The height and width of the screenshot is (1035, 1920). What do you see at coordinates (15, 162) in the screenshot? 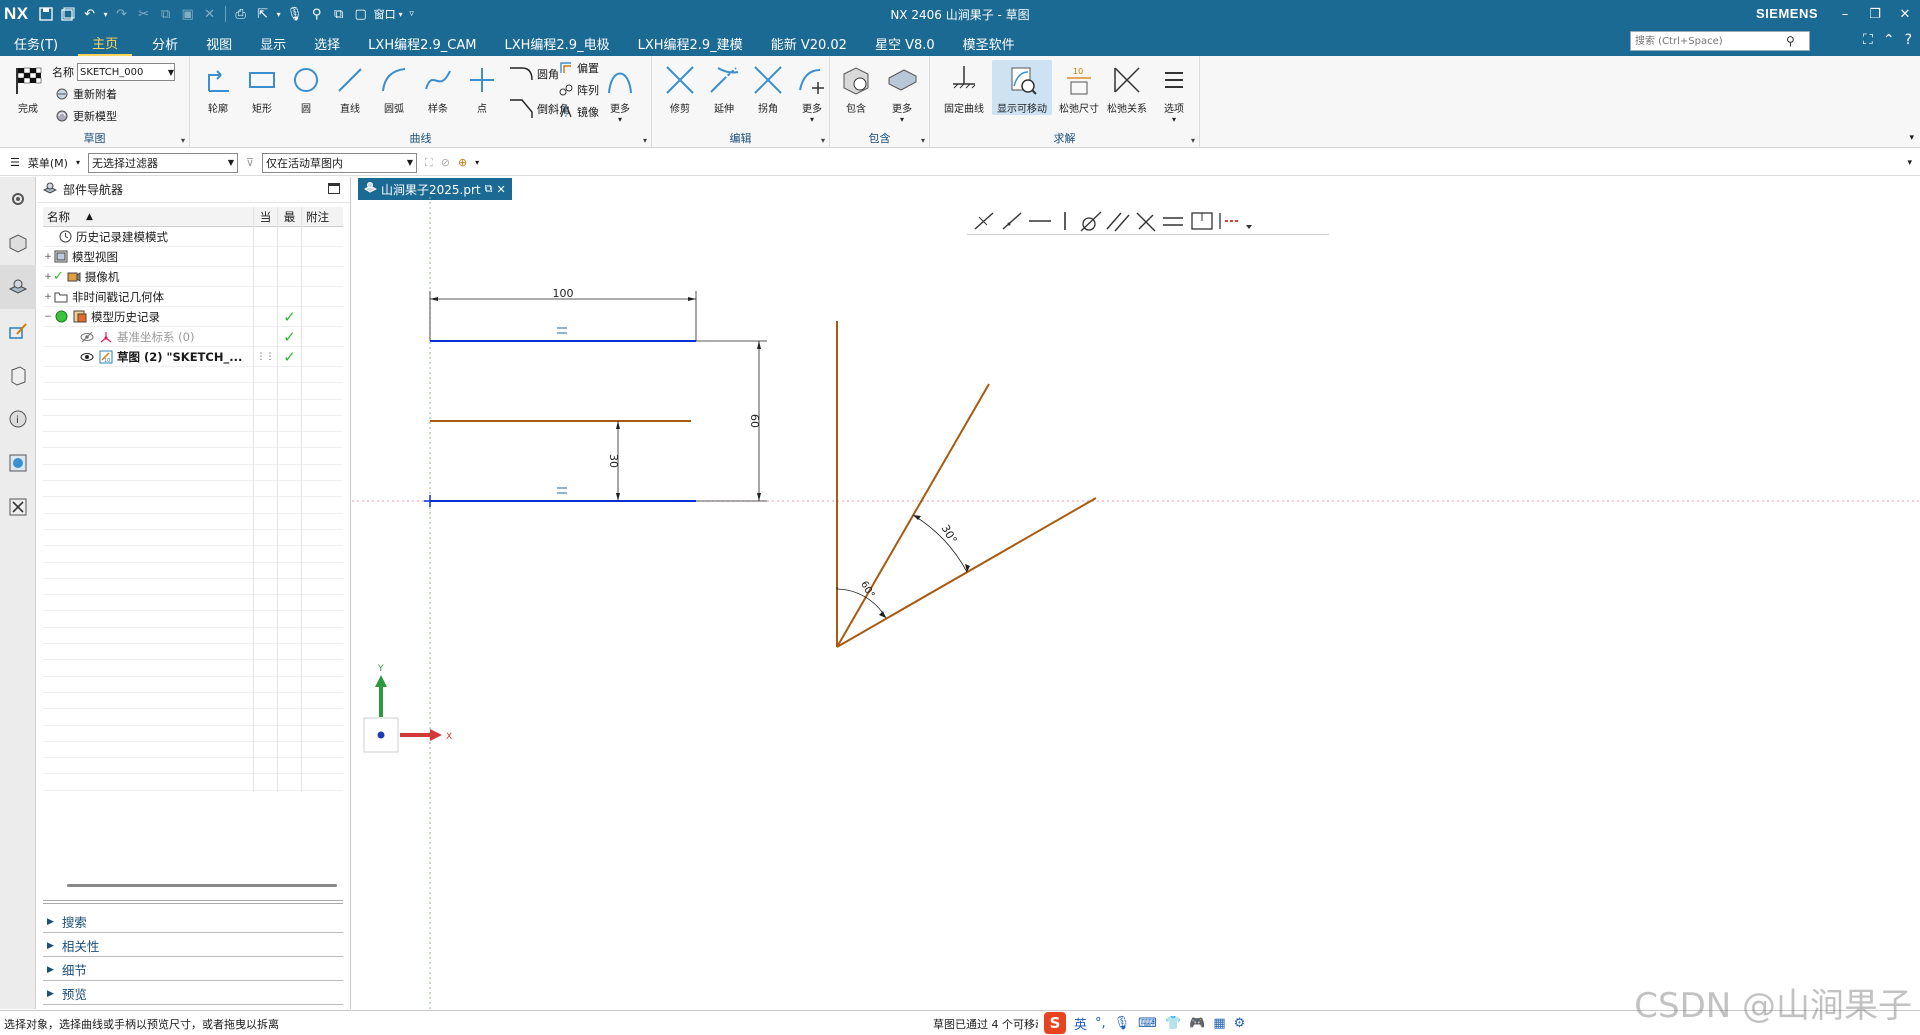
I see `hamburger-icon: ☰` at bounding box center [15, 162].